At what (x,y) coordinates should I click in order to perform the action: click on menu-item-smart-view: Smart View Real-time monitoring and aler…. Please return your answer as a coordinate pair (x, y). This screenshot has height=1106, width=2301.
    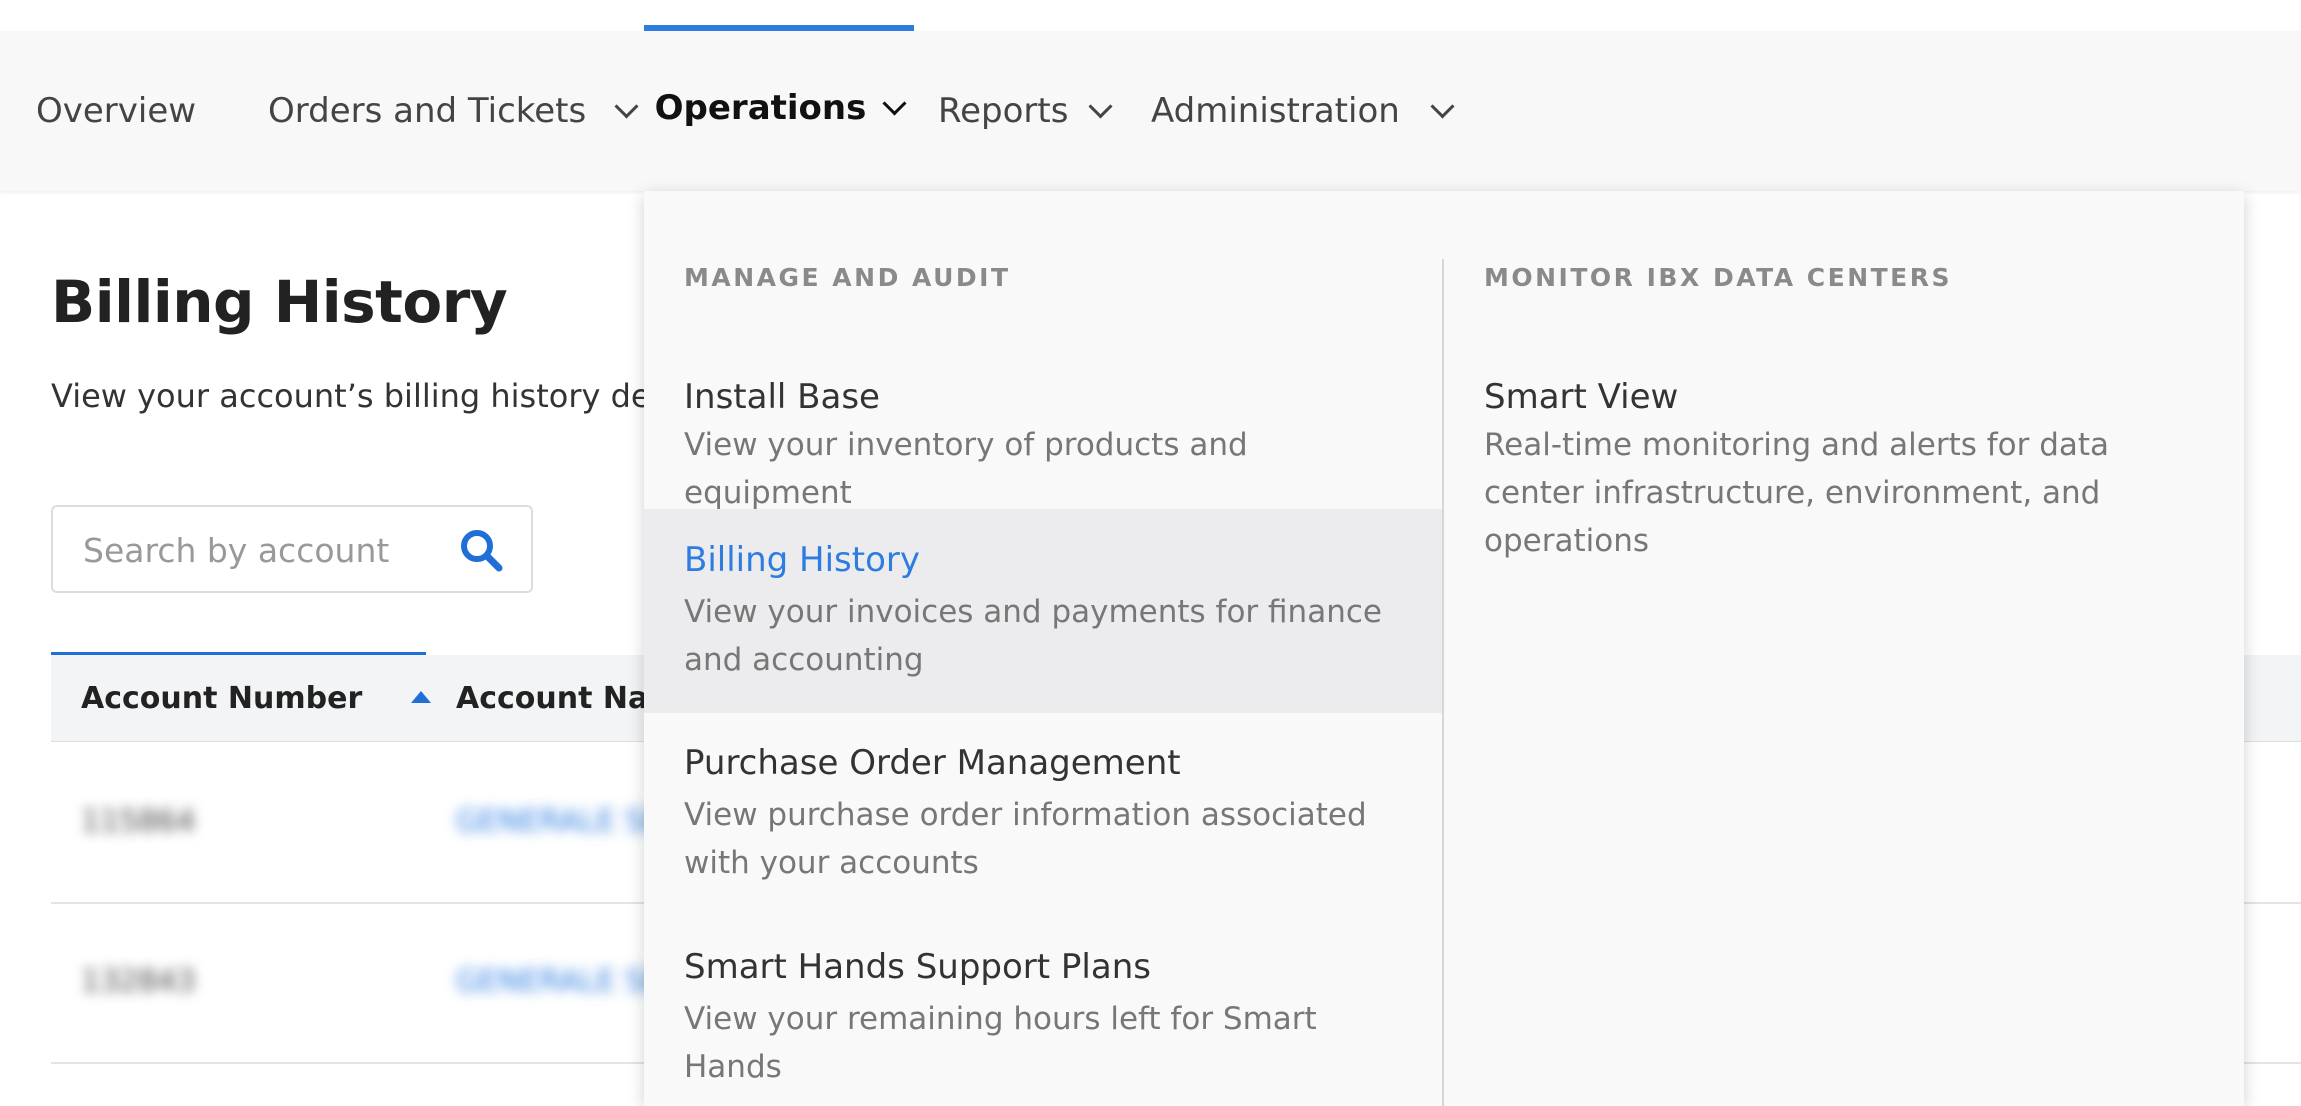
    Looking at the image, I should click on (1843, 461).